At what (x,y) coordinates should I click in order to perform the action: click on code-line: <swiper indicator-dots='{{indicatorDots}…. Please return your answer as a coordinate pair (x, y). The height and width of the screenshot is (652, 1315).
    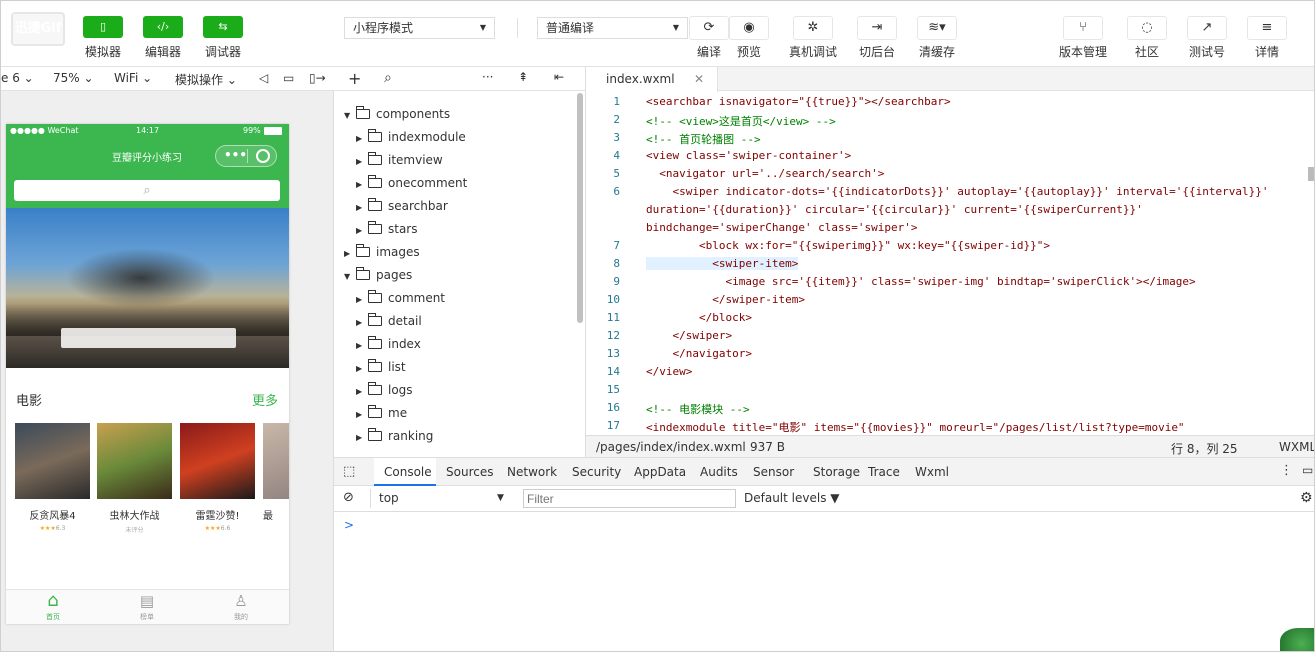
    Looking at the image, I should click on (957, 191).